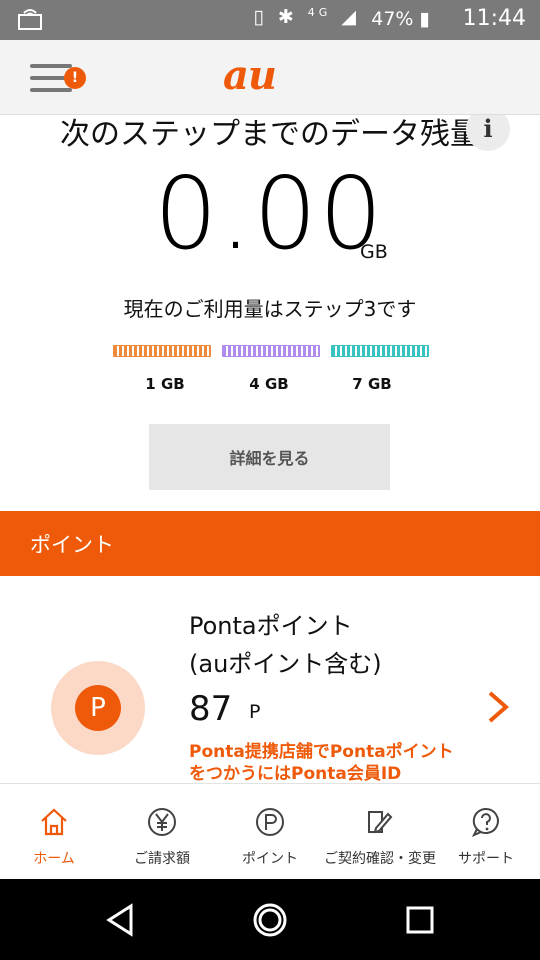 Image resolution: width=540 pixels, height=960 pixels. I want to click on bottom-tab-bar: ホーム ご請求額 ポイント ご契約確認・変更 サポート, so click(270, 831).